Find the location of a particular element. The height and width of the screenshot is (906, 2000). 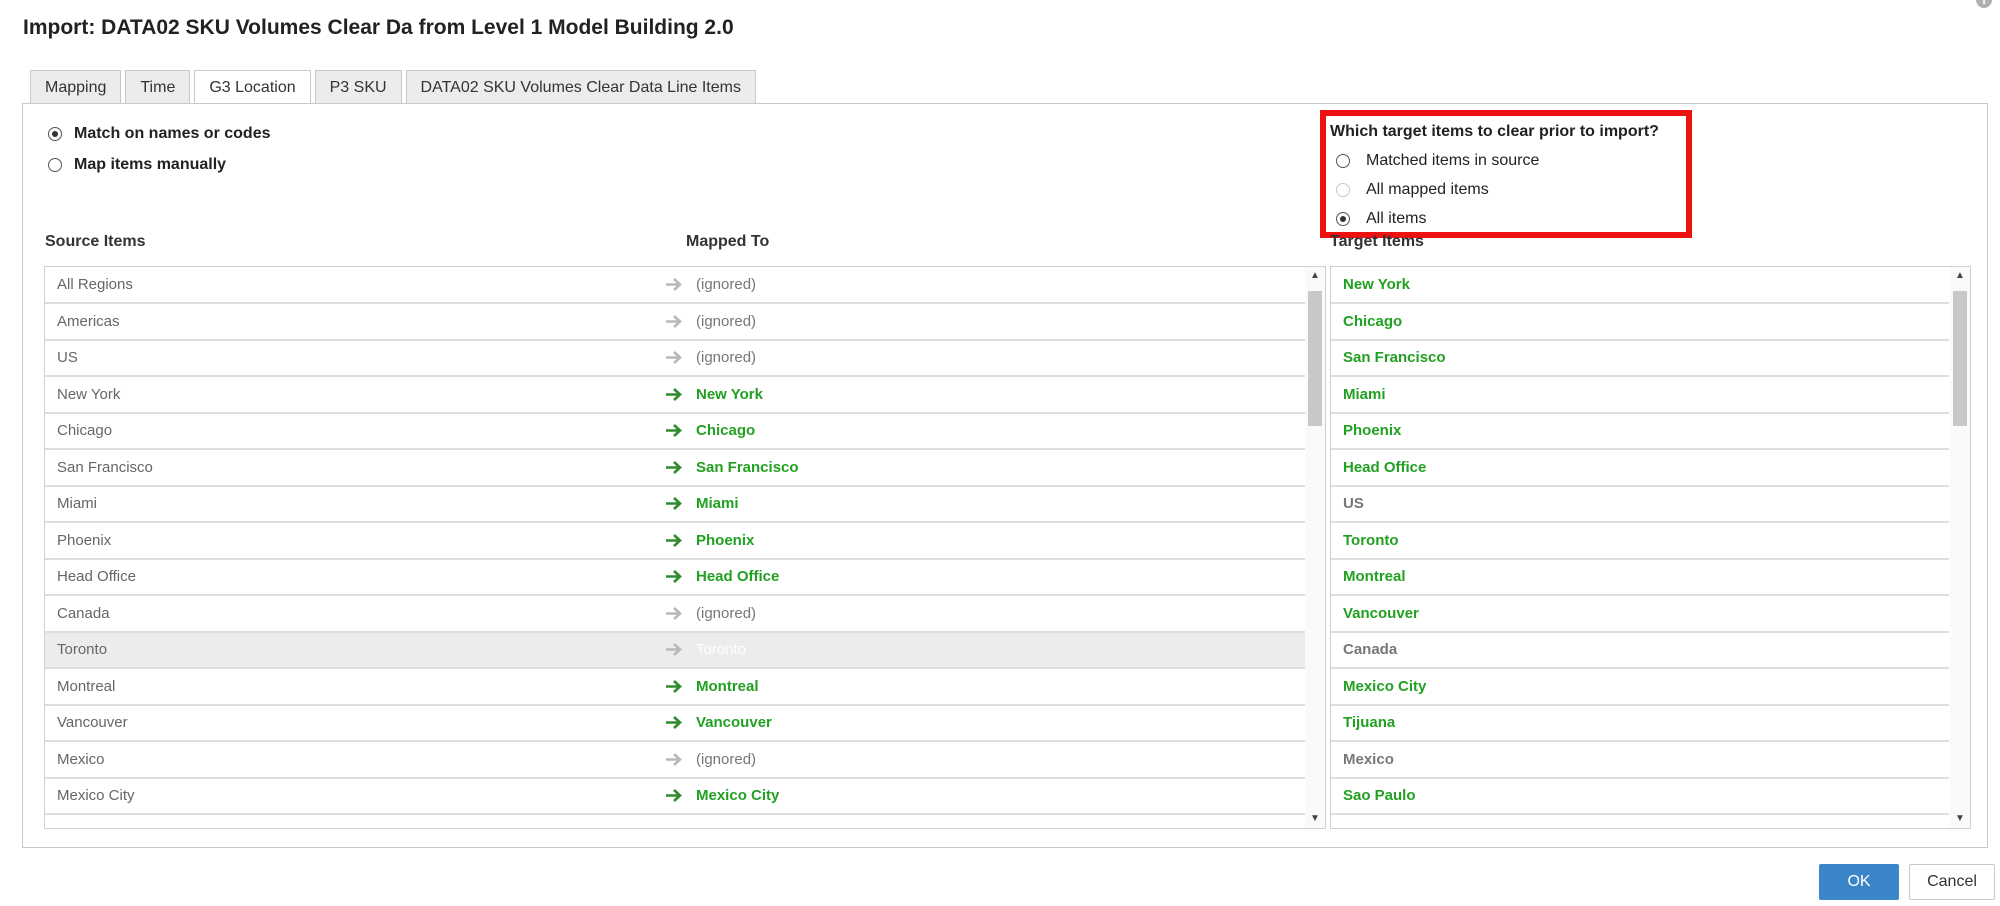

table-row: Mexico (ignored) is located at coordinates (675, 760).